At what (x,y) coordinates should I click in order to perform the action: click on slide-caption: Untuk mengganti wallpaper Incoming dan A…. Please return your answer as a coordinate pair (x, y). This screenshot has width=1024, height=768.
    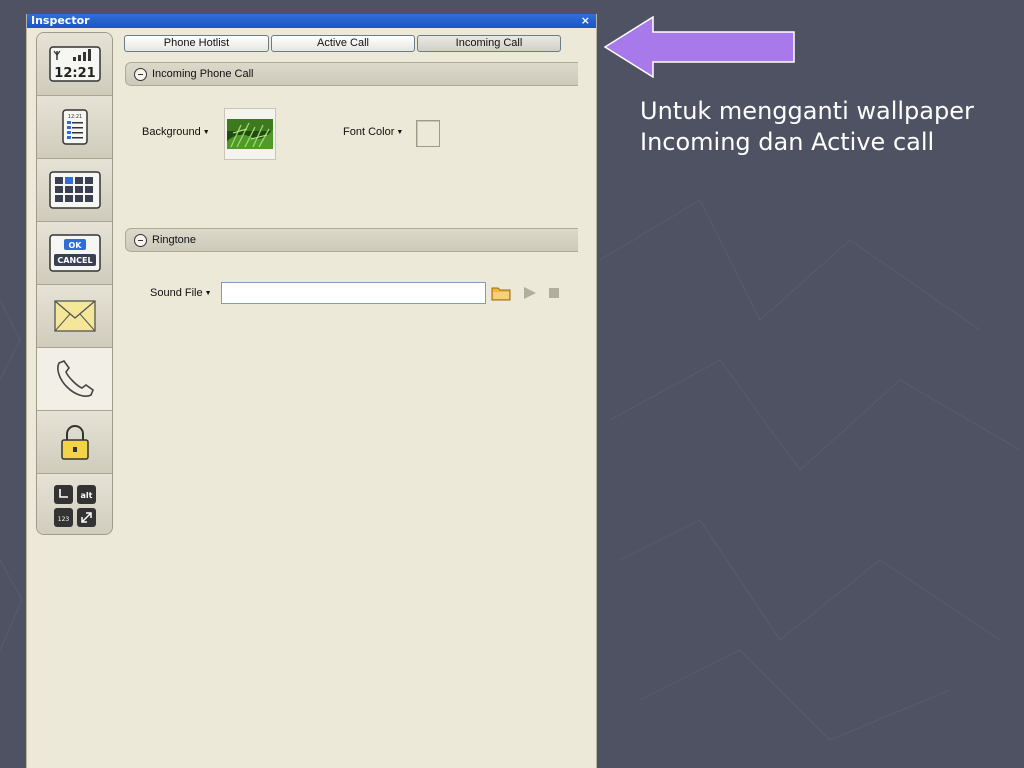
    Looking at the image, I should click on (825, 127).